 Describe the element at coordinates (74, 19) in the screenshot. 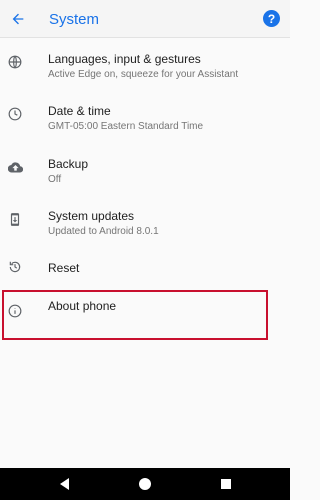

I see `page-title: System` at that location.